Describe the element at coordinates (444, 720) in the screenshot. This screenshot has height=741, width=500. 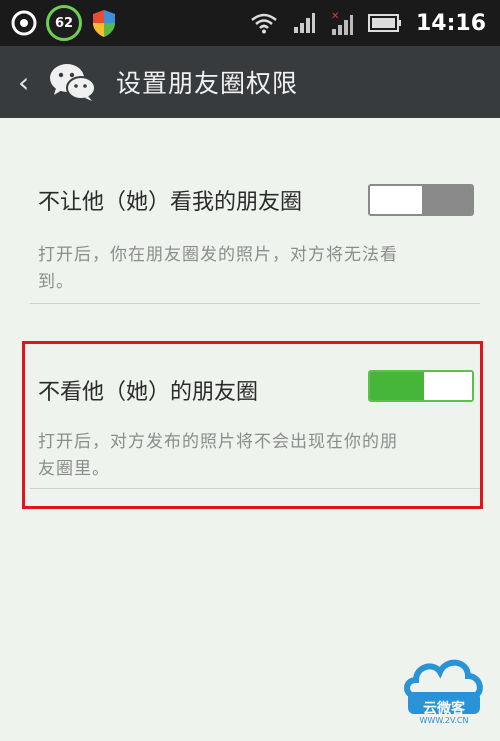
I see `watermark-url: WWW.2V.CN` at that location.